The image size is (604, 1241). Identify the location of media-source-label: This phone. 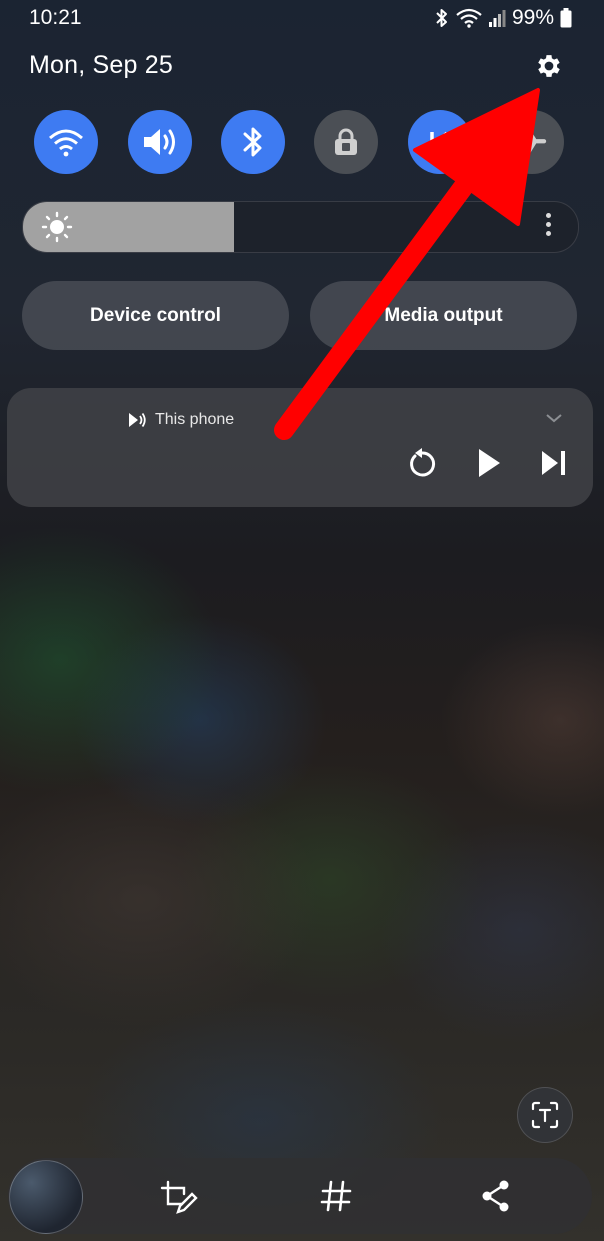
(195, 419).